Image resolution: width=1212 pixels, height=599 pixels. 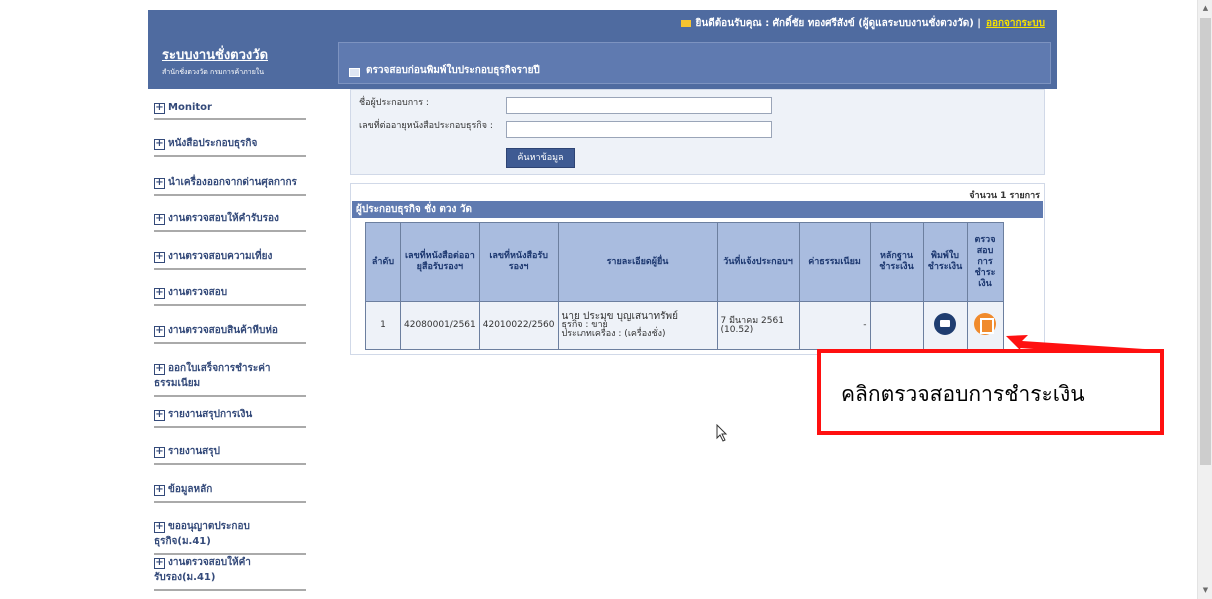 What do you see at coordinates (1015, 23) in the screenshot?
I see `logout-link: ออกจากระบบ` at bounding box center [1015, 23].